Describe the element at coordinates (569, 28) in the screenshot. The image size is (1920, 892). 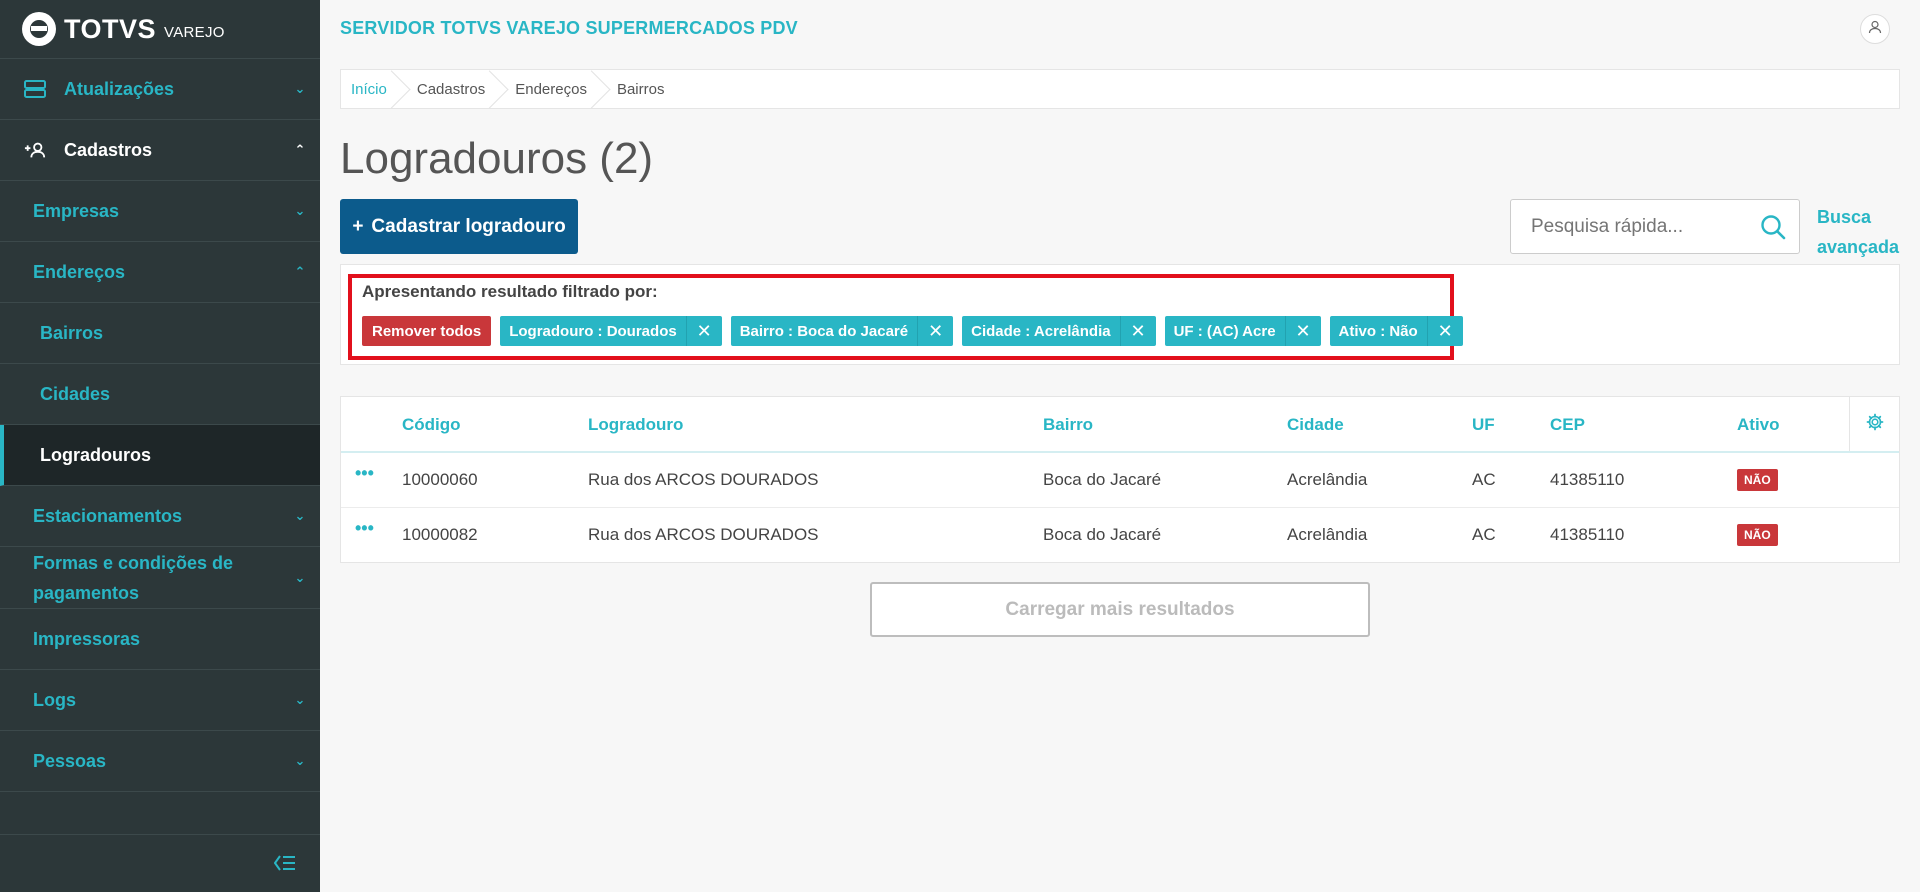
I see `server-title: SERVIDOR TOTVS VAREJO SUPERMERCADOS PDV` at that location.